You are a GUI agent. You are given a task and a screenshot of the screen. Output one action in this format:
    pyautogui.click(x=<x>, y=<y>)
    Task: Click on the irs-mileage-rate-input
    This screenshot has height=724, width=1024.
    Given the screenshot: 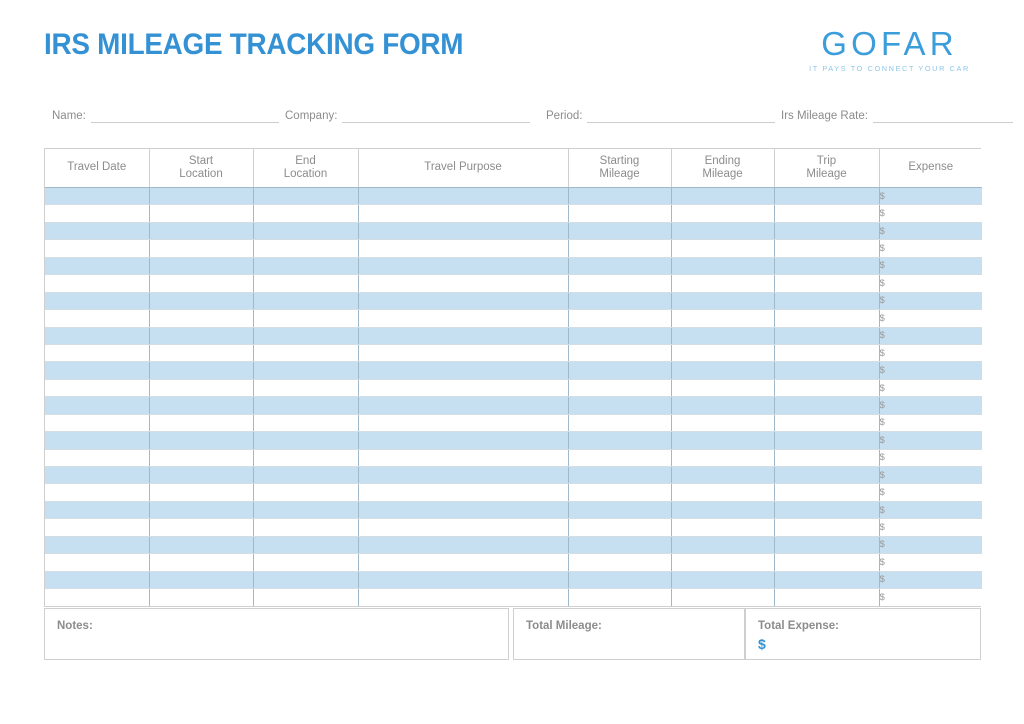 What is the action you would take?
    pyautogui.click(x=942, y=115)
    